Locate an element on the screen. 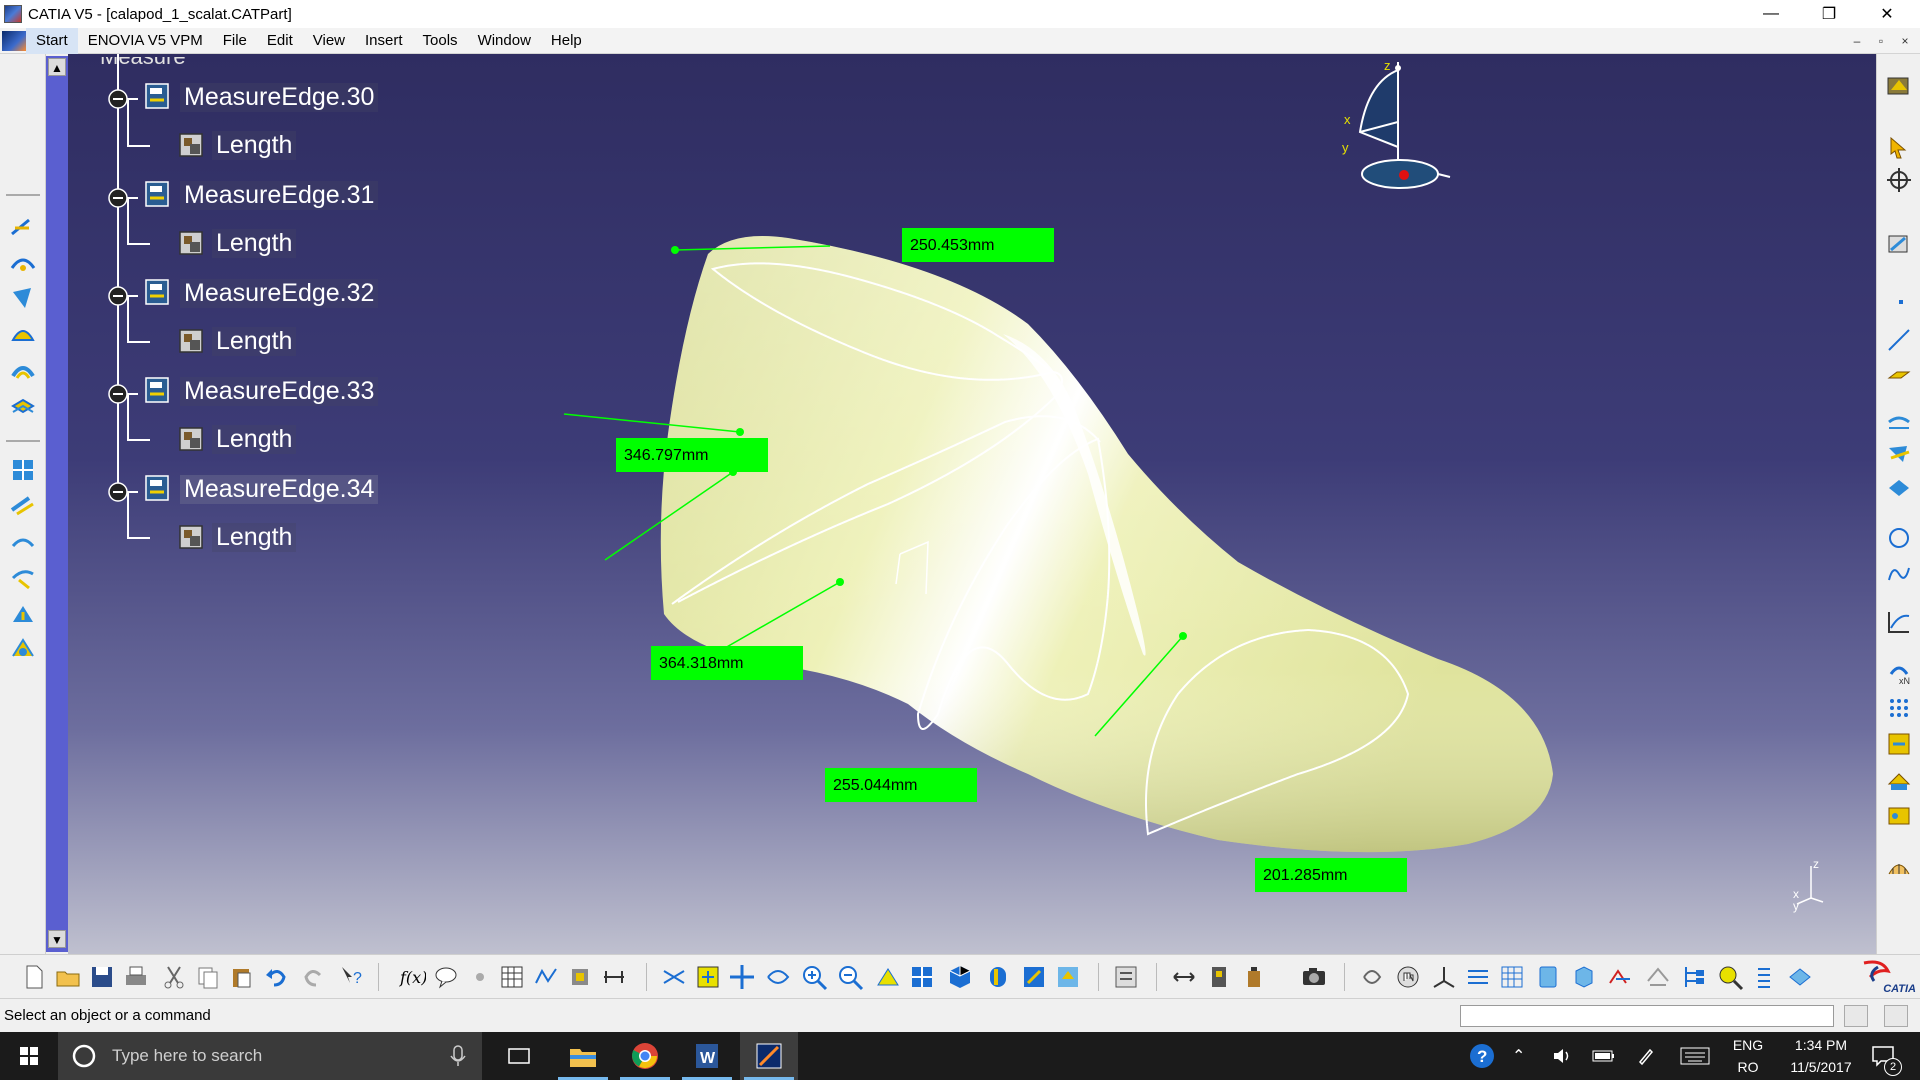  tree-label-measure-edge-30: MeasureEdge.30 is located at coordinates (279, 97).